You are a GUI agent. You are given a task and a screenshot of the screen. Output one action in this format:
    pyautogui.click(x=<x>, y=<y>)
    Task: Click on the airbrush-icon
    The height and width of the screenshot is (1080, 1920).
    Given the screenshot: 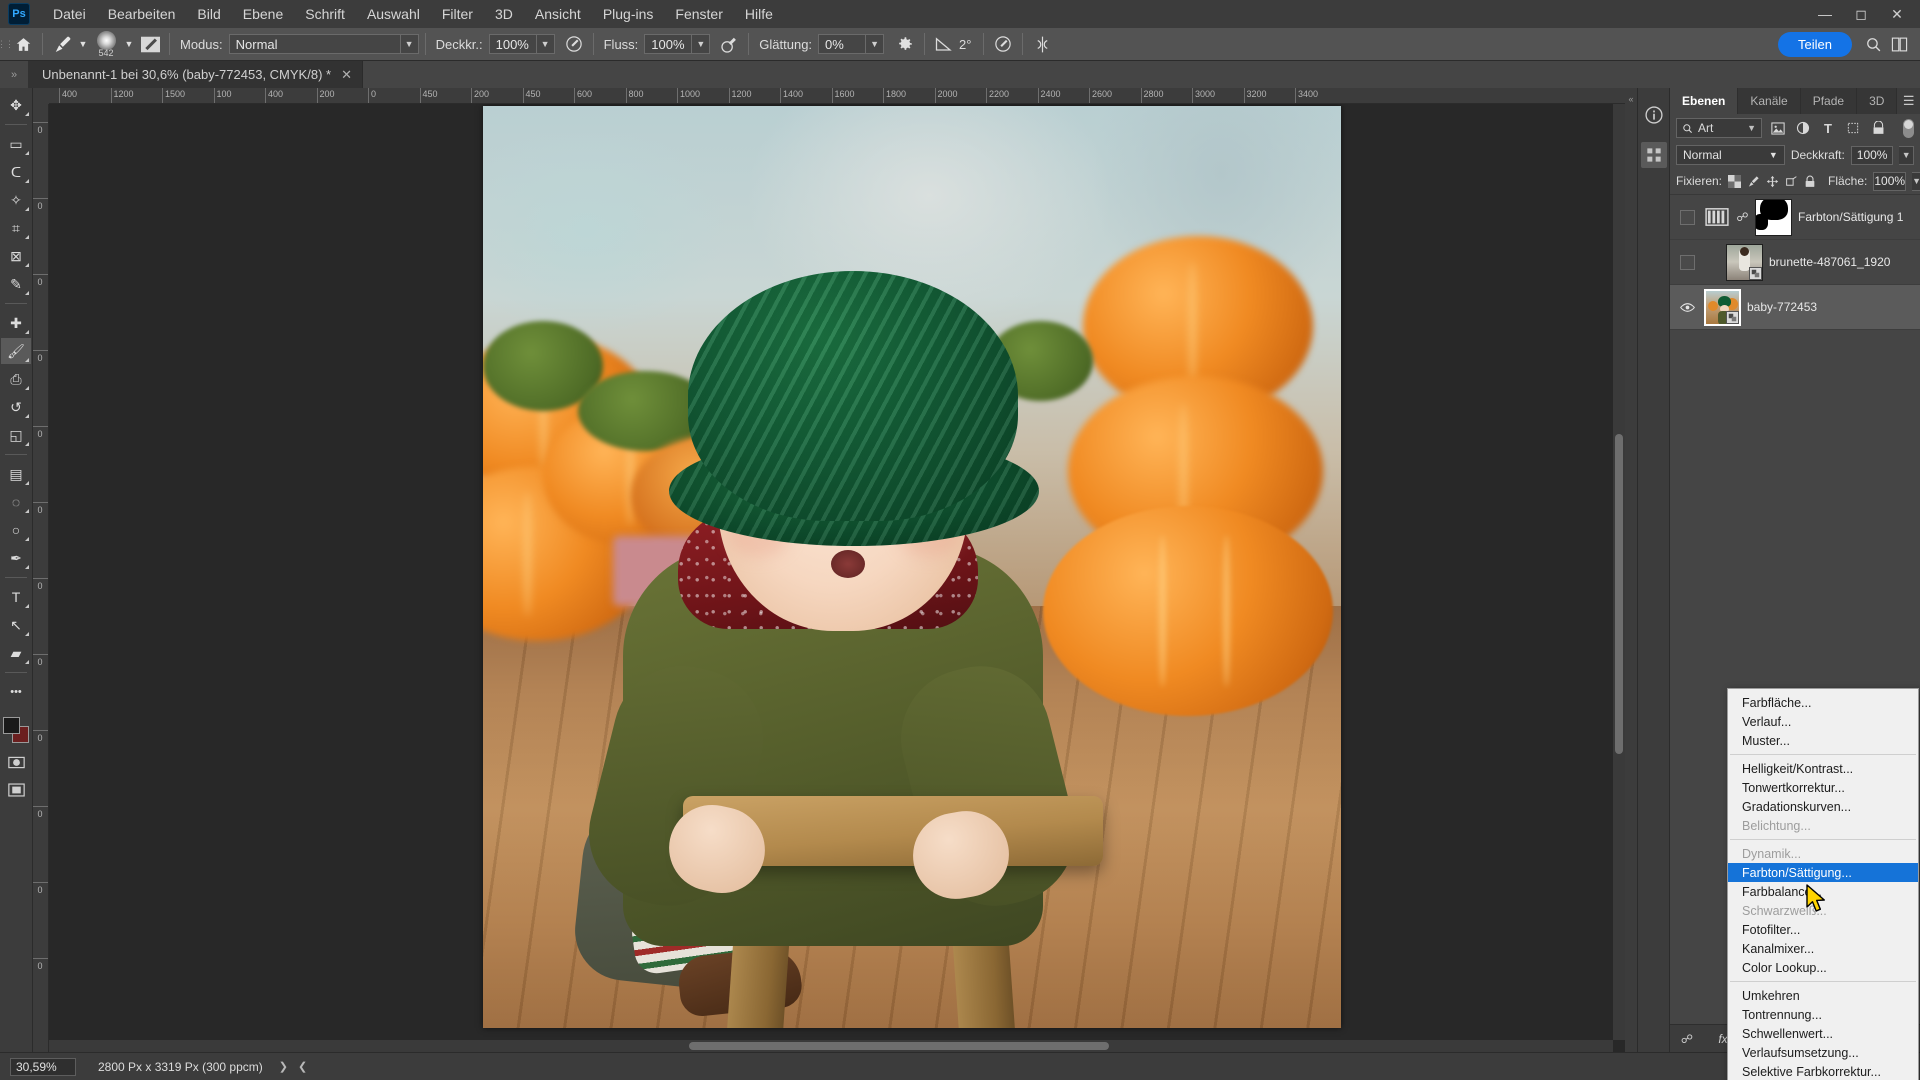 What is the action you would take?
    pyautogui.click(x=729, y=44)
    